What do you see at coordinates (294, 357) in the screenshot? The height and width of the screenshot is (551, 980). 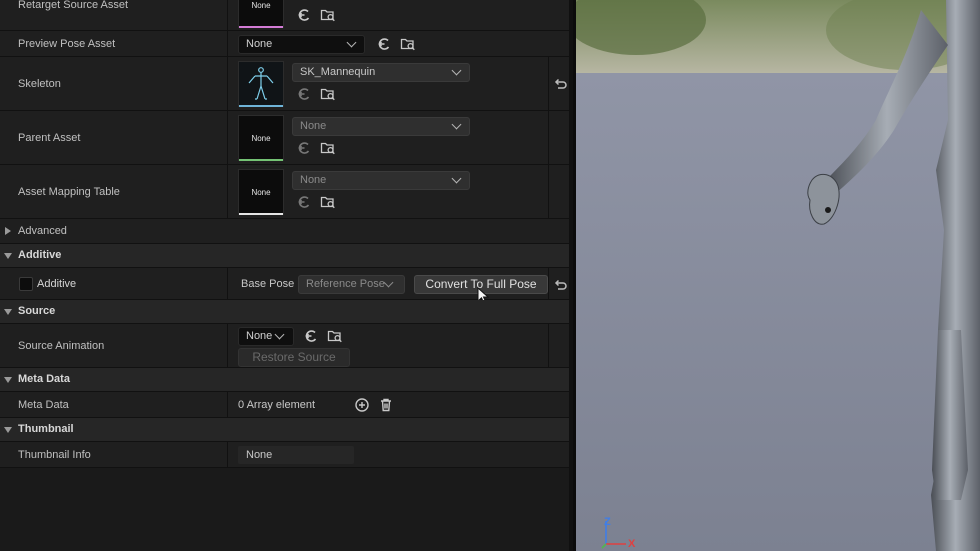 I see `restore-source-button: Restore Source` at bounding box center [294, 357].